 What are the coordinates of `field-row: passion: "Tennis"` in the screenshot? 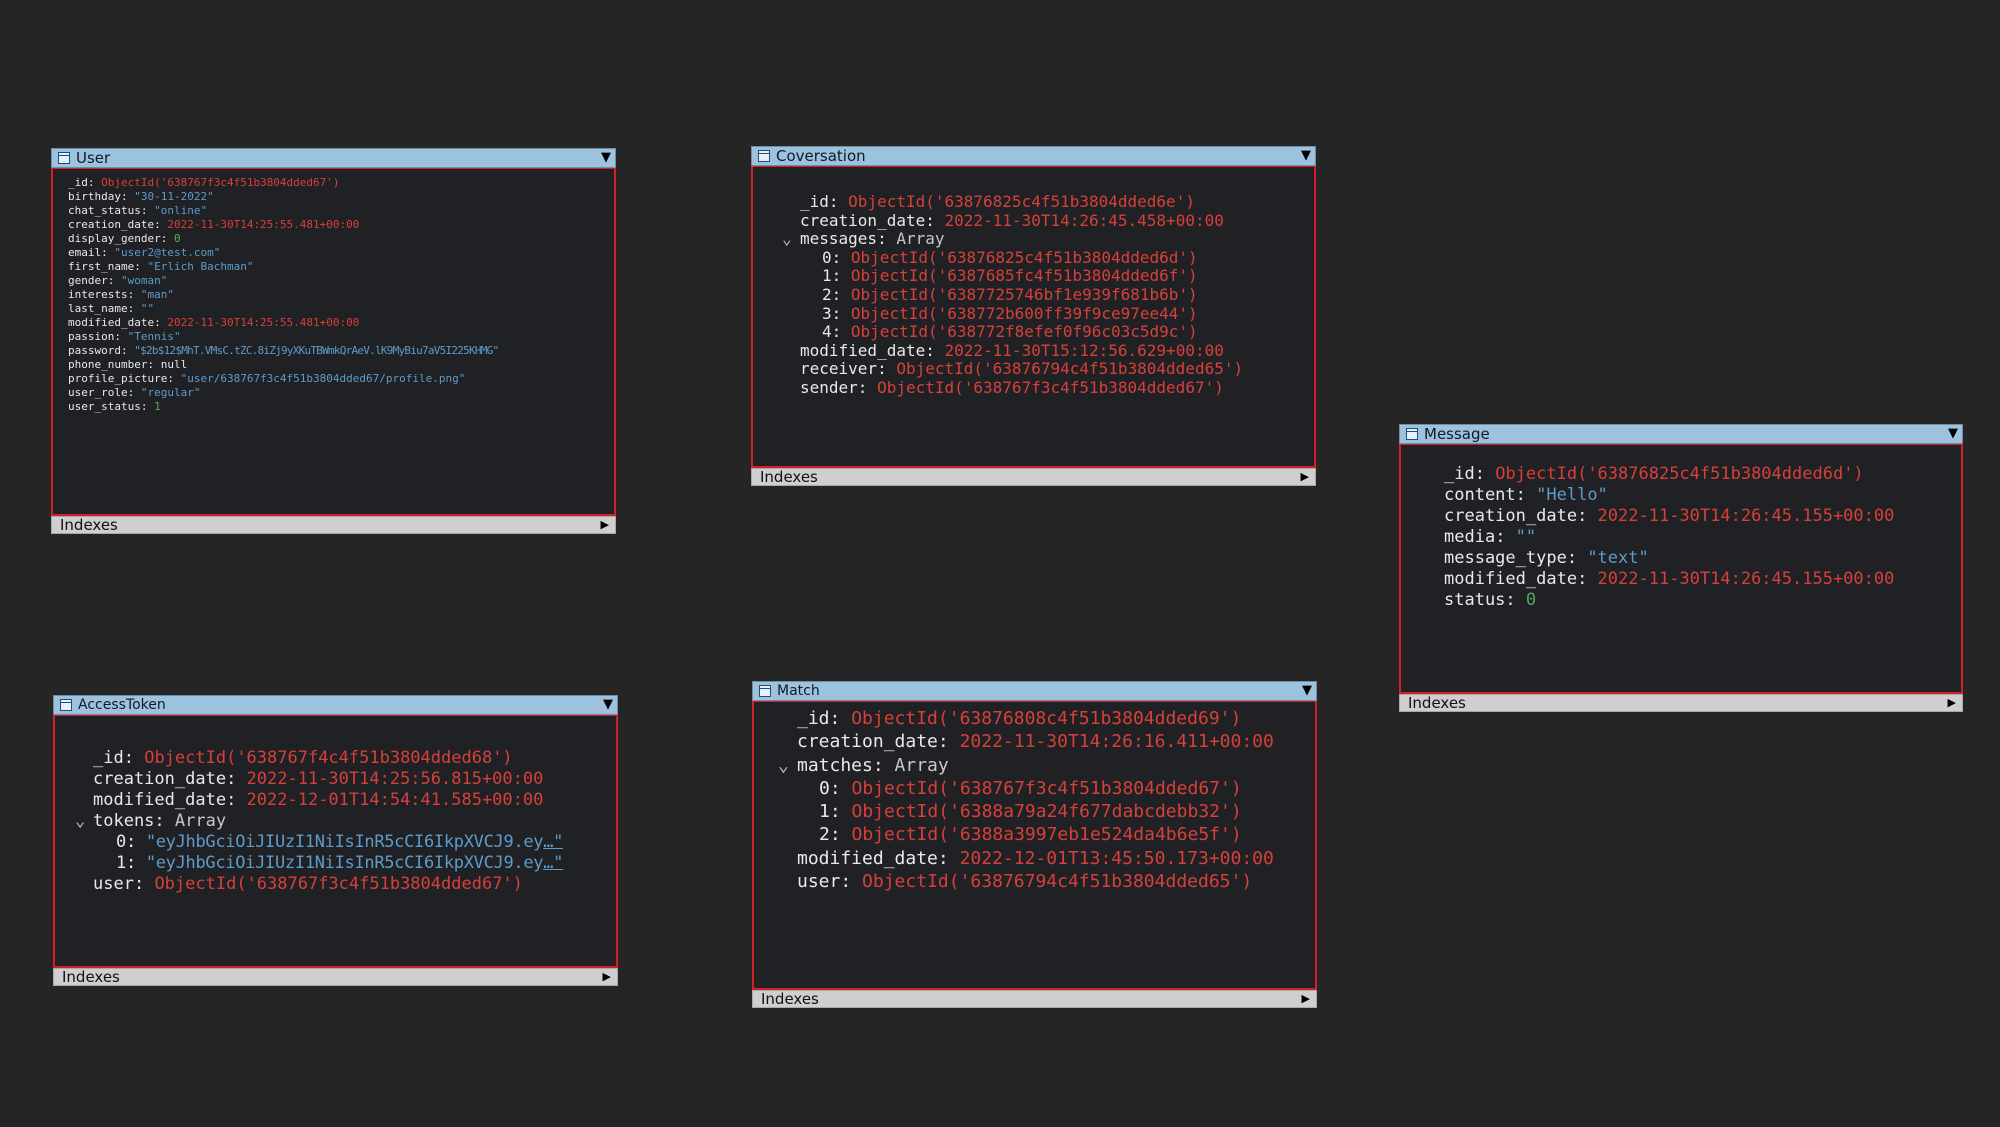 It's located at (124, 336).